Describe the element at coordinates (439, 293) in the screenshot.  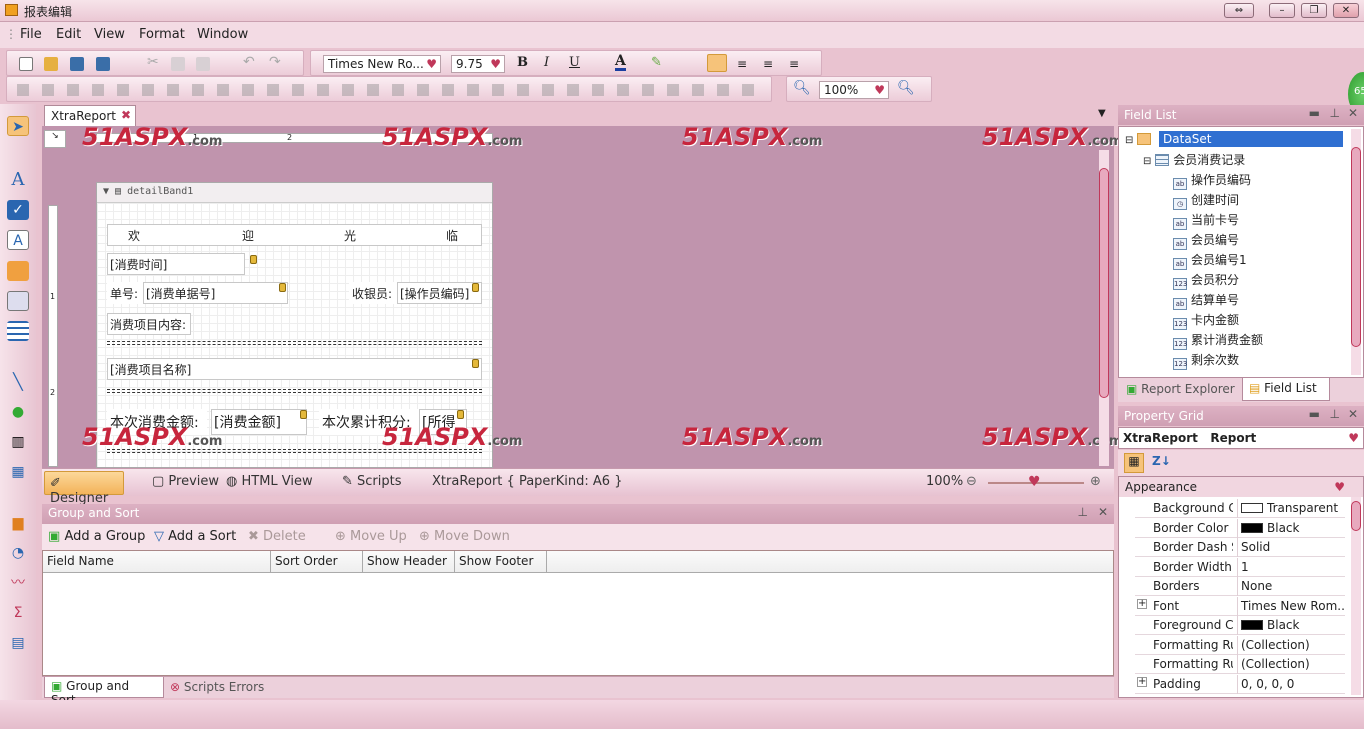
I see `cashier-field: [操作员编码]` at that location.